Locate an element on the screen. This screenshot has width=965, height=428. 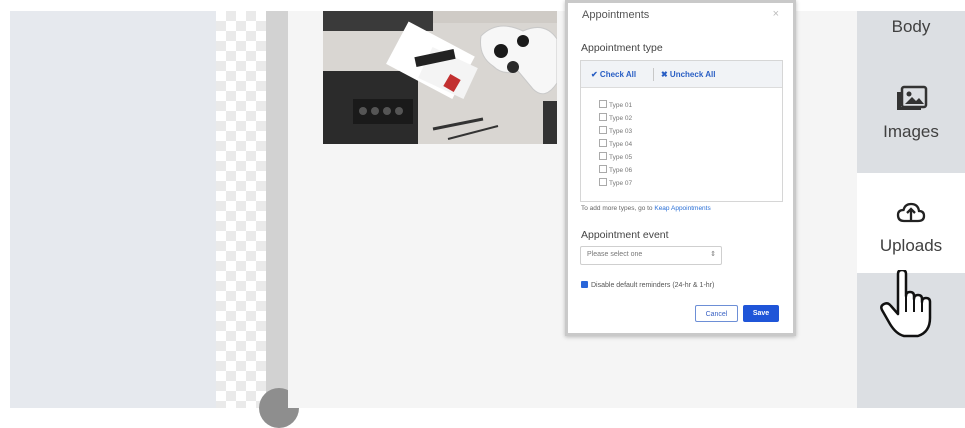
type-checkbox-row: Type 02 is located at coordinates (615, 117).